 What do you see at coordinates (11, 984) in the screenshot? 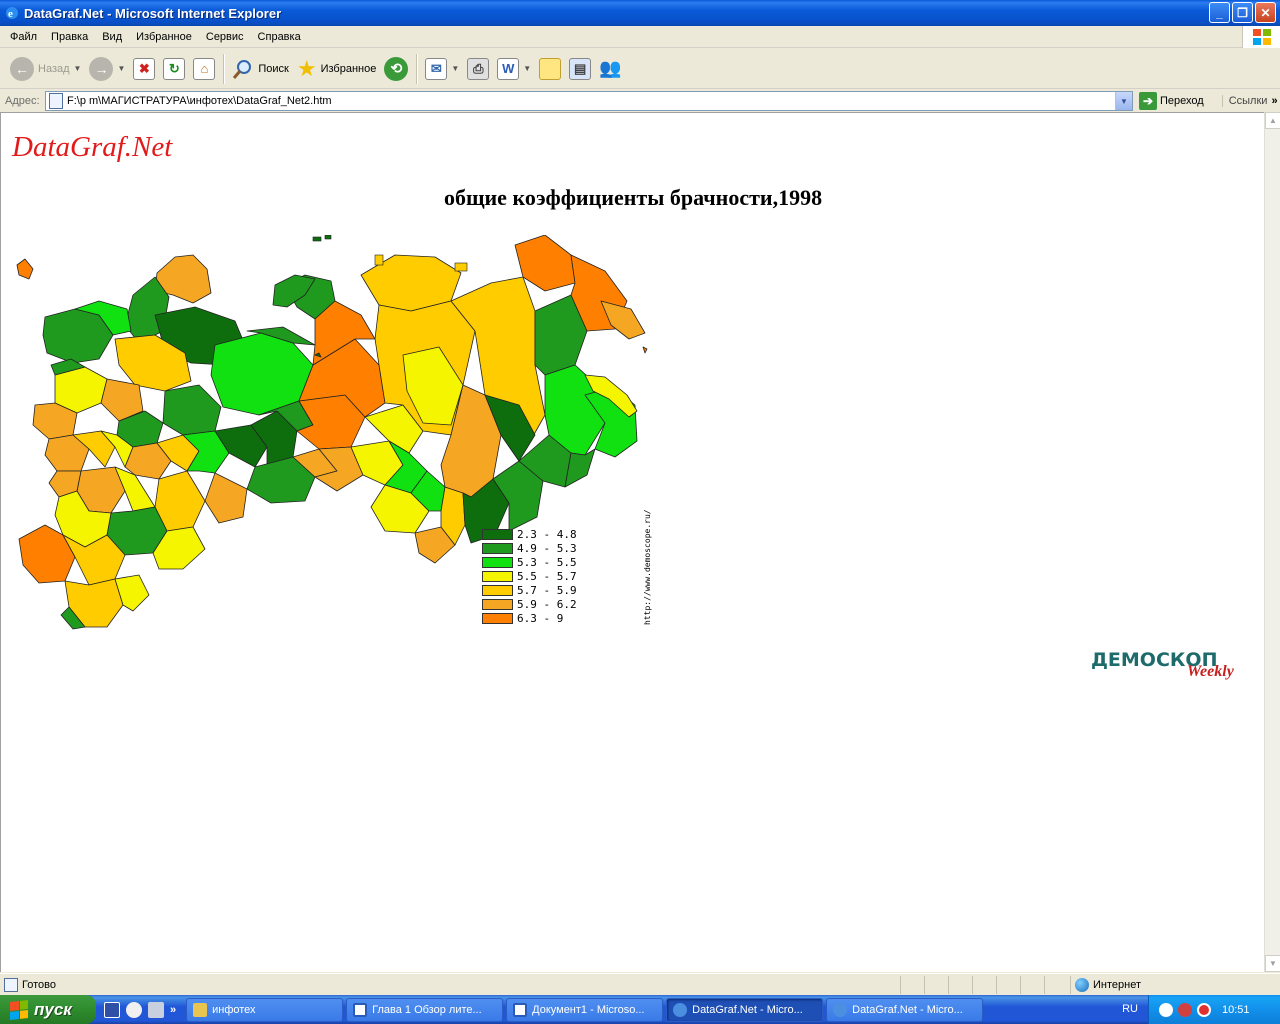
I see `page-status-icon` at bounding box center [11, 984].